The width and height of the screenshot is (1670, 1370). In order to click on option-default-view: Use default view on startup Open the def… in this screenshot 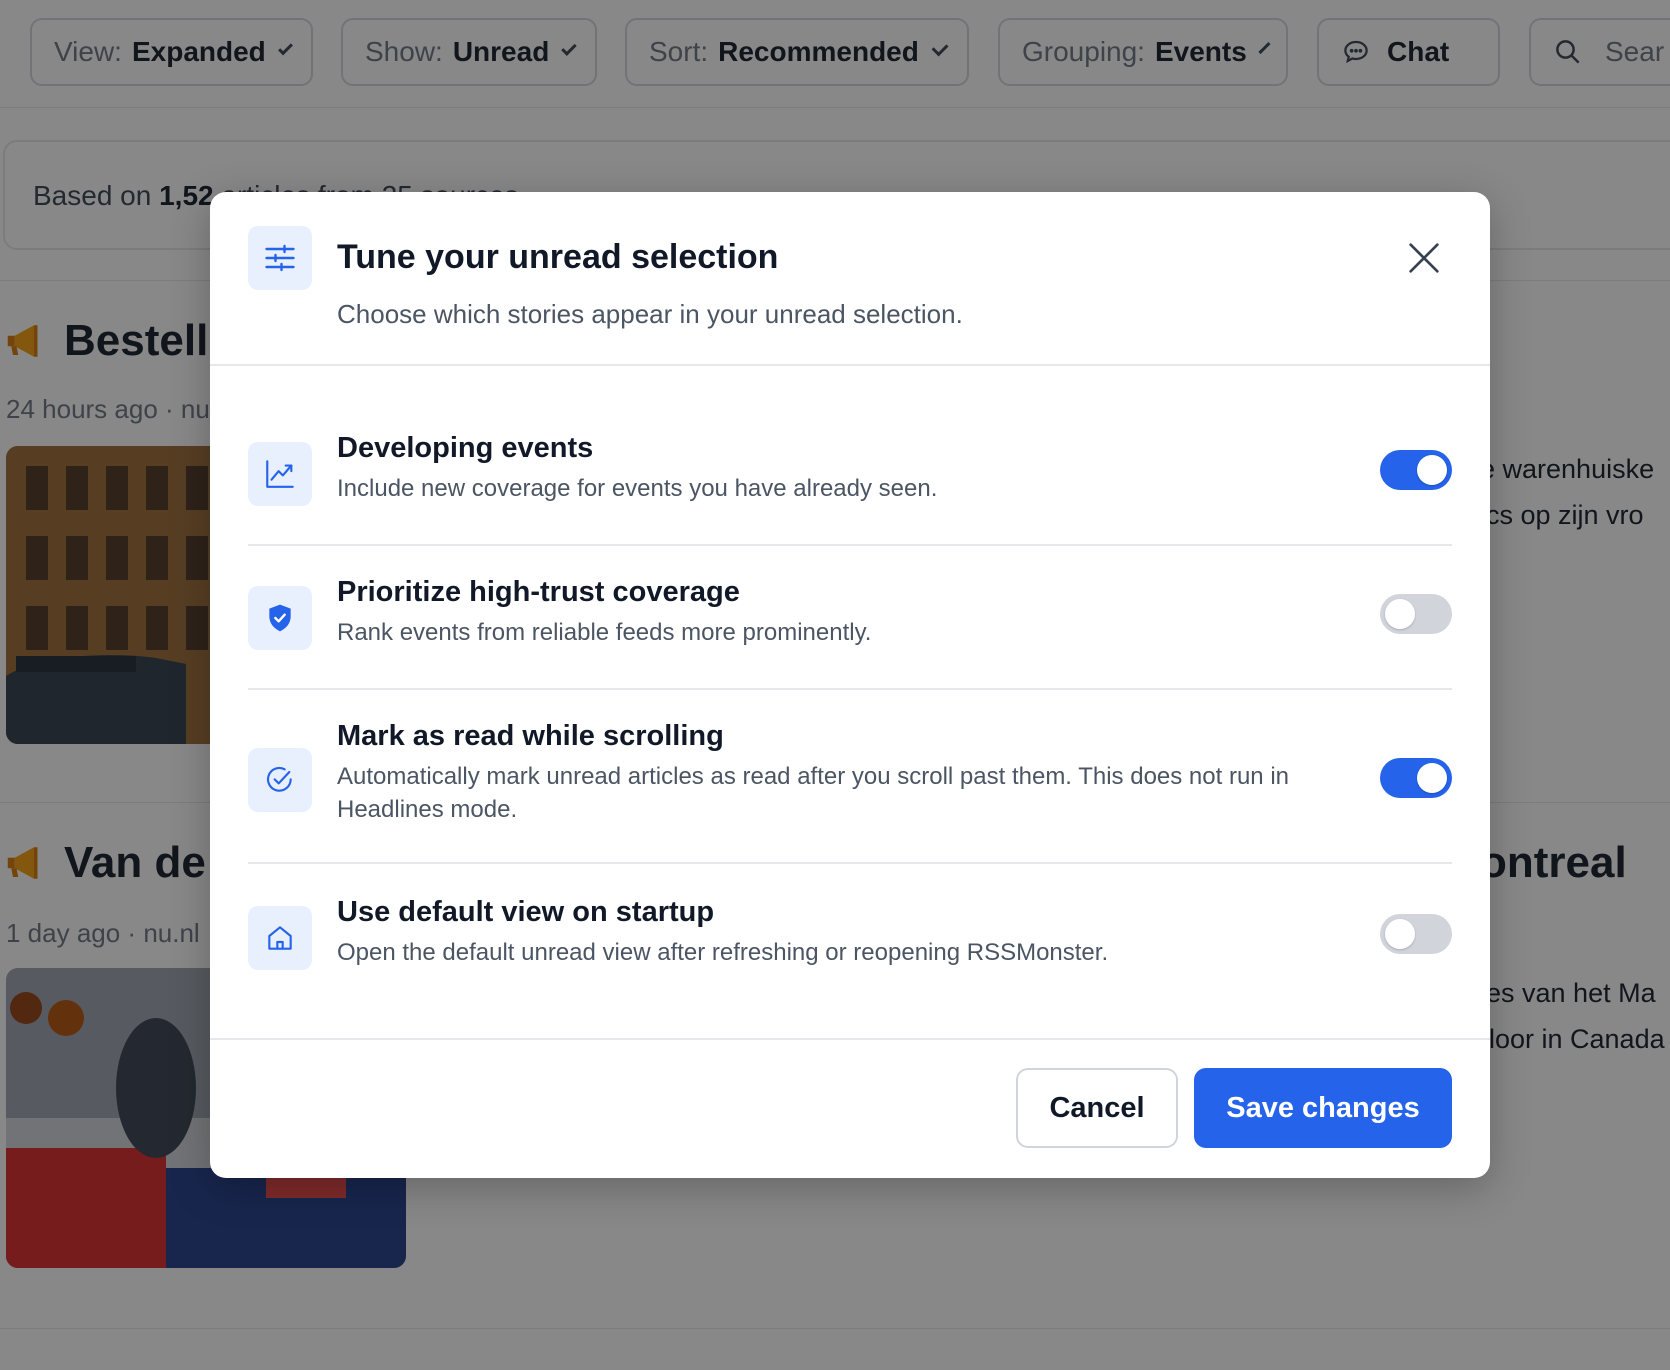, I will do `click(850, 934)`.